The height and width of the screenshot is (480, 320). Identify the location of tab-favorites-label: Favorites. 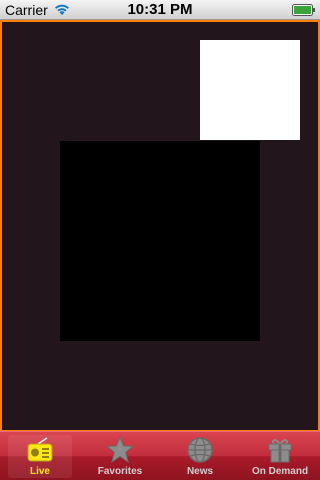
(120, 471).